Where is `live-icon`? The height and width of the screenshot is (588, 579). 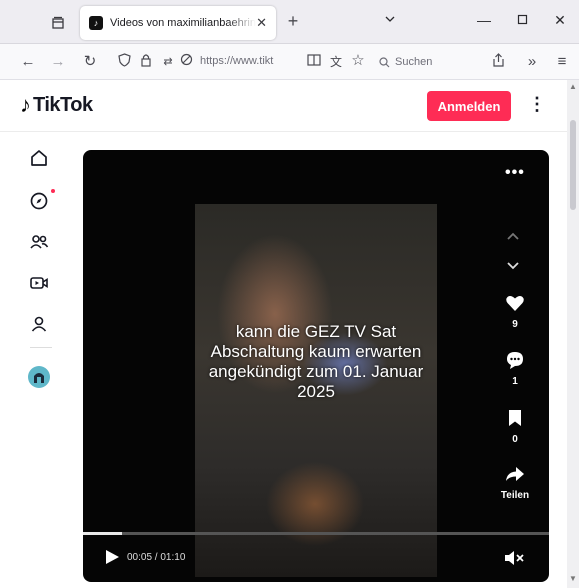 live-icon is located at coordinates (39, 283).